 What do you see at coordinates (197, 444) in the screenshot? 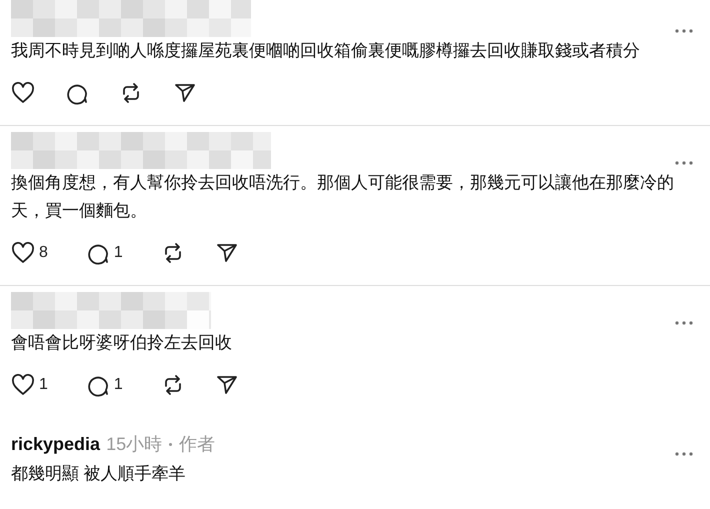
I see `author-tag: 作者` at bounding box center [197, 444].